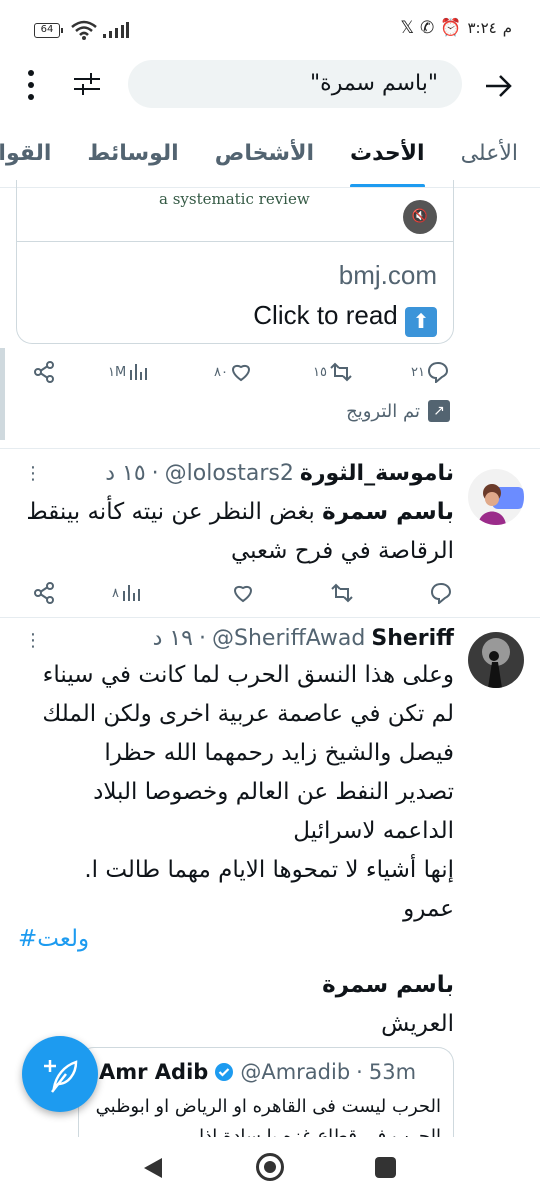 Image resolution: width=540 pixels, height=1200 pixels. I want to click on tweet-header: ناموسة_الثورة @lolostars2 · ١٥ د, so click(279, 473).